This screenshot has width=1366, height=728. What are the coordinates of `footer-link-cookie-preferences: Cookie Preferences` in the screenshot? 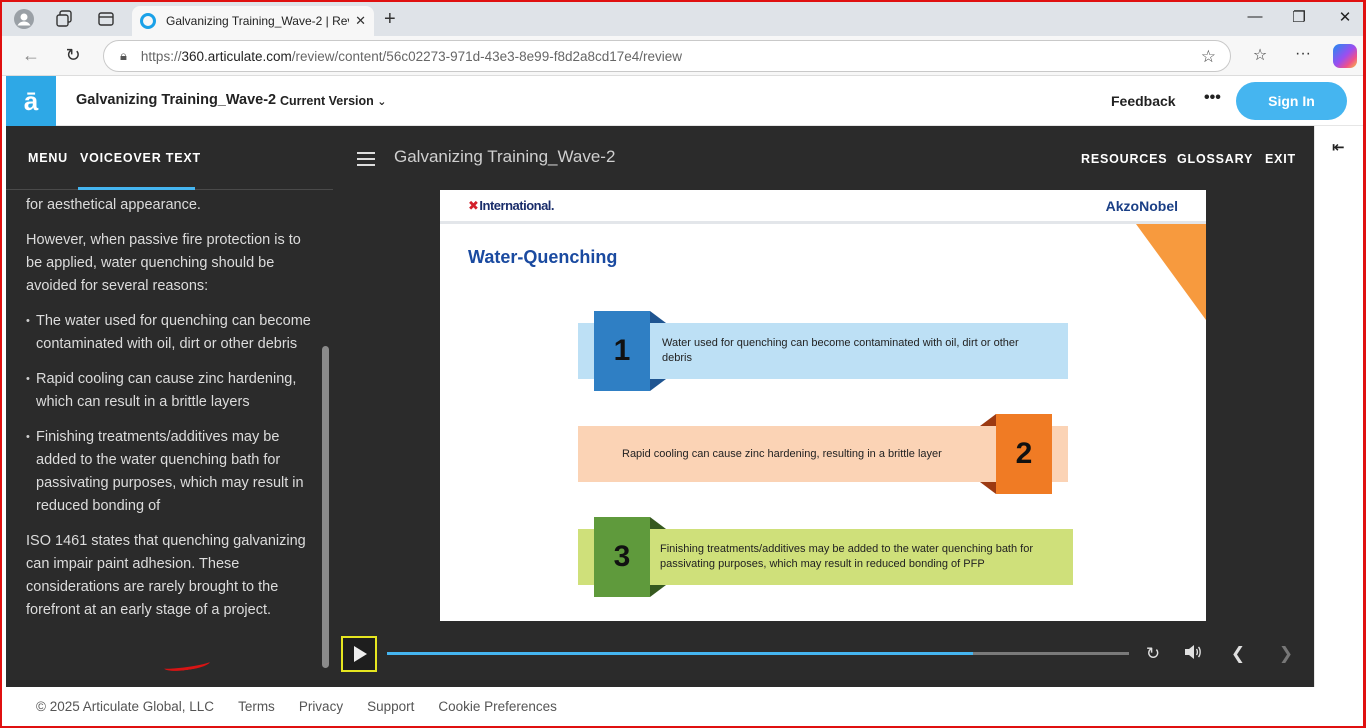 It's located at (497, 706).